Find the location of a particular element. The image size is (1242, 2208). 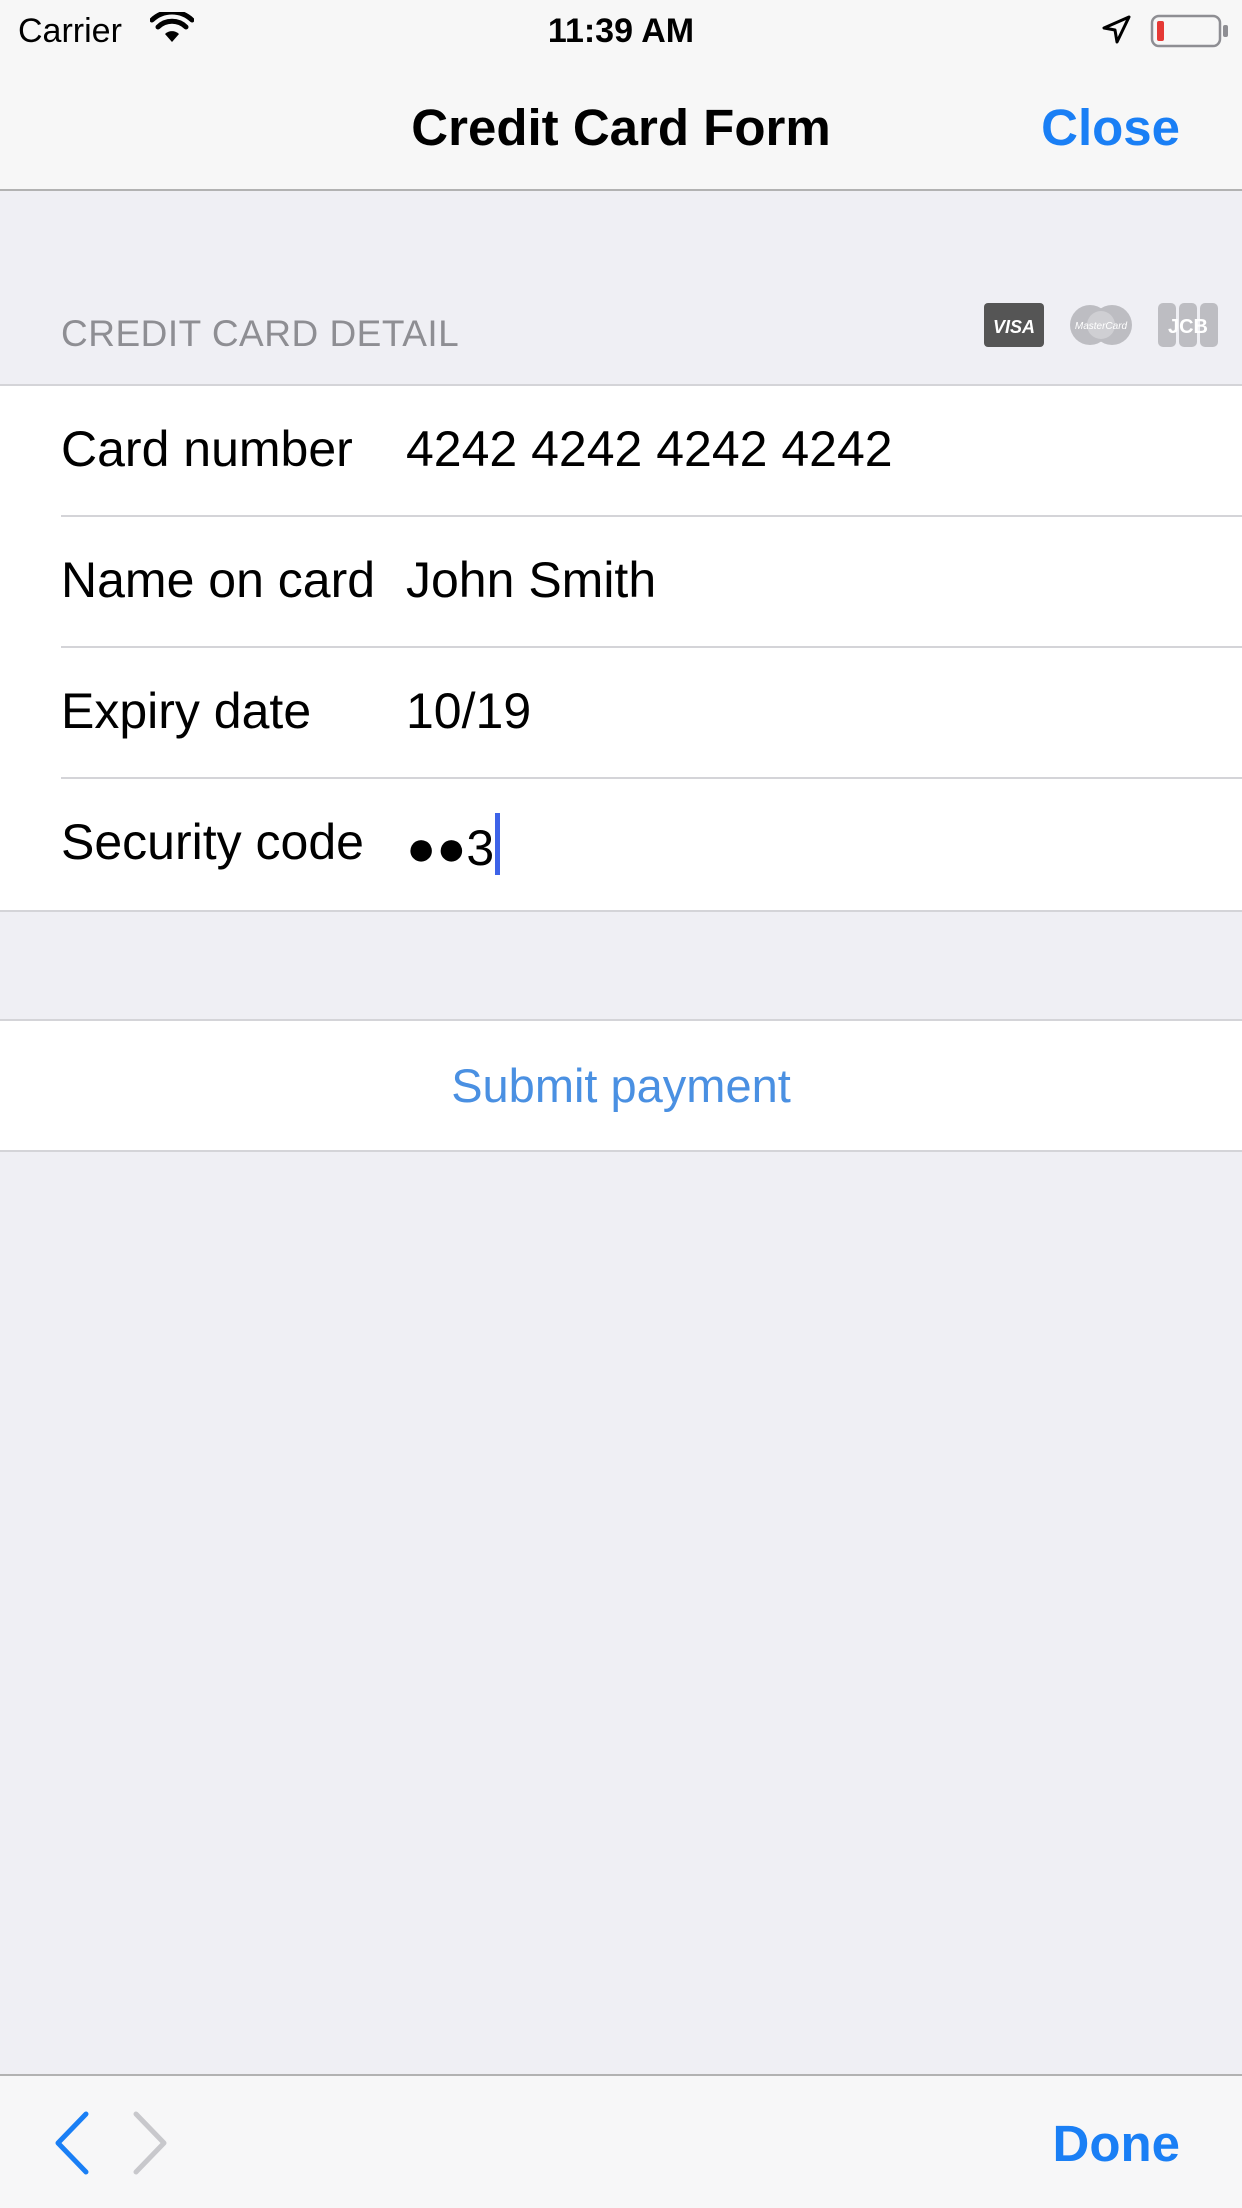

security-code-row: Security code ●●3 is located at coordinates (651, 844).